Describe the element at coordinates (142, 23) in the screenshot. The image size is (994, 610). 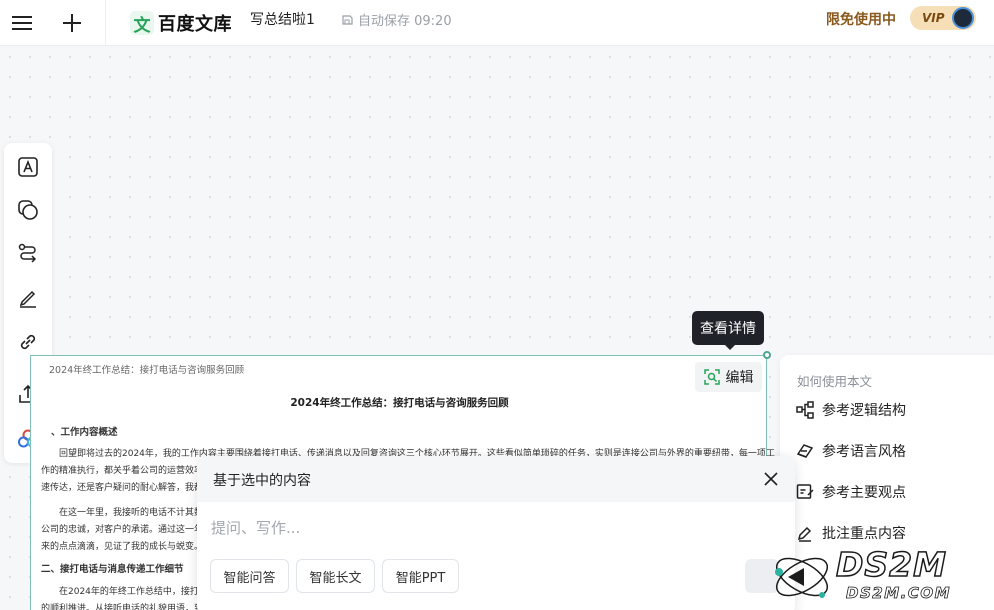
I see `logo-mark: 文` at that location.